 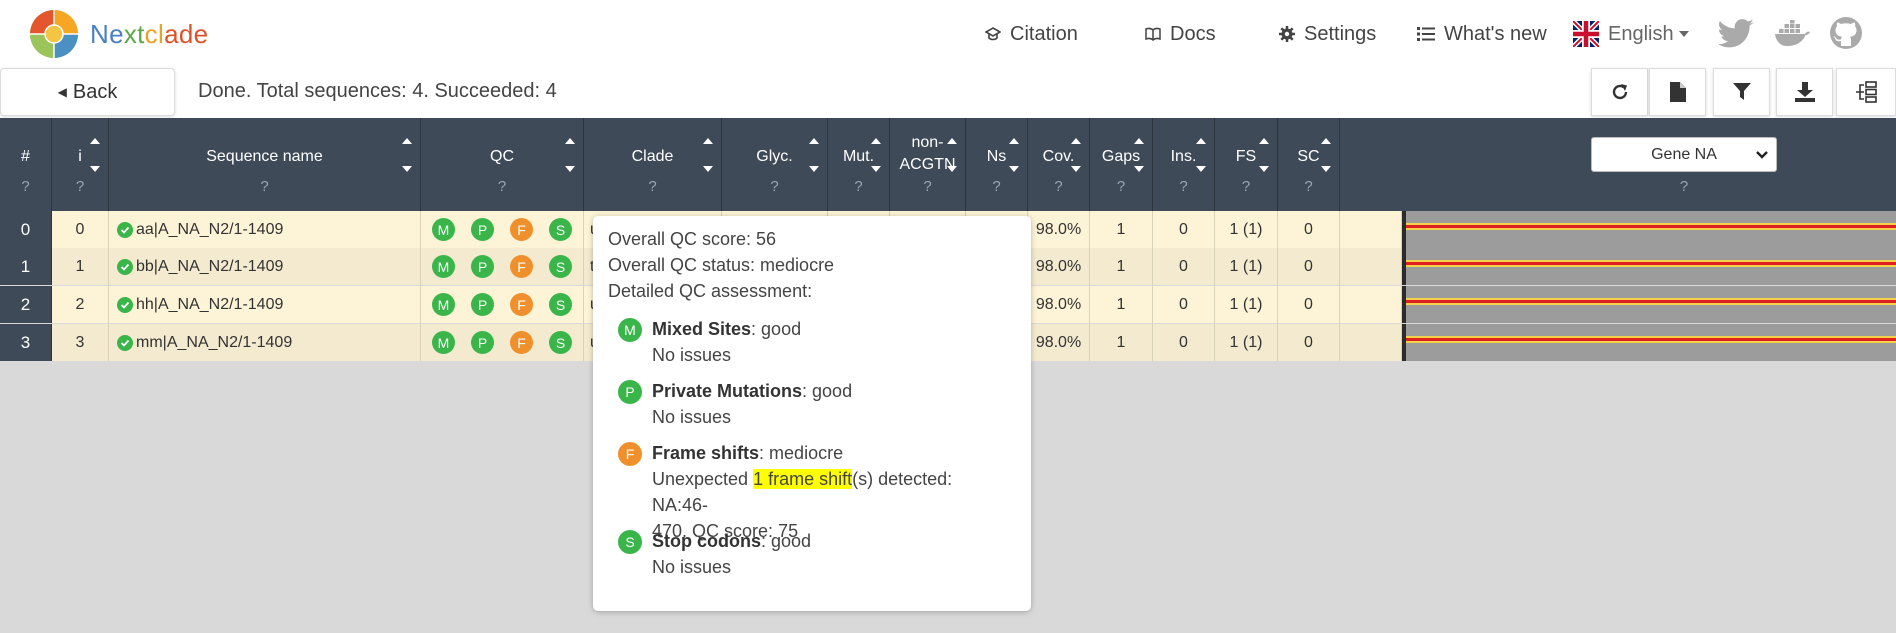 I want to click on column-header-cov: Cov.?, so click(x=1059, y=164).